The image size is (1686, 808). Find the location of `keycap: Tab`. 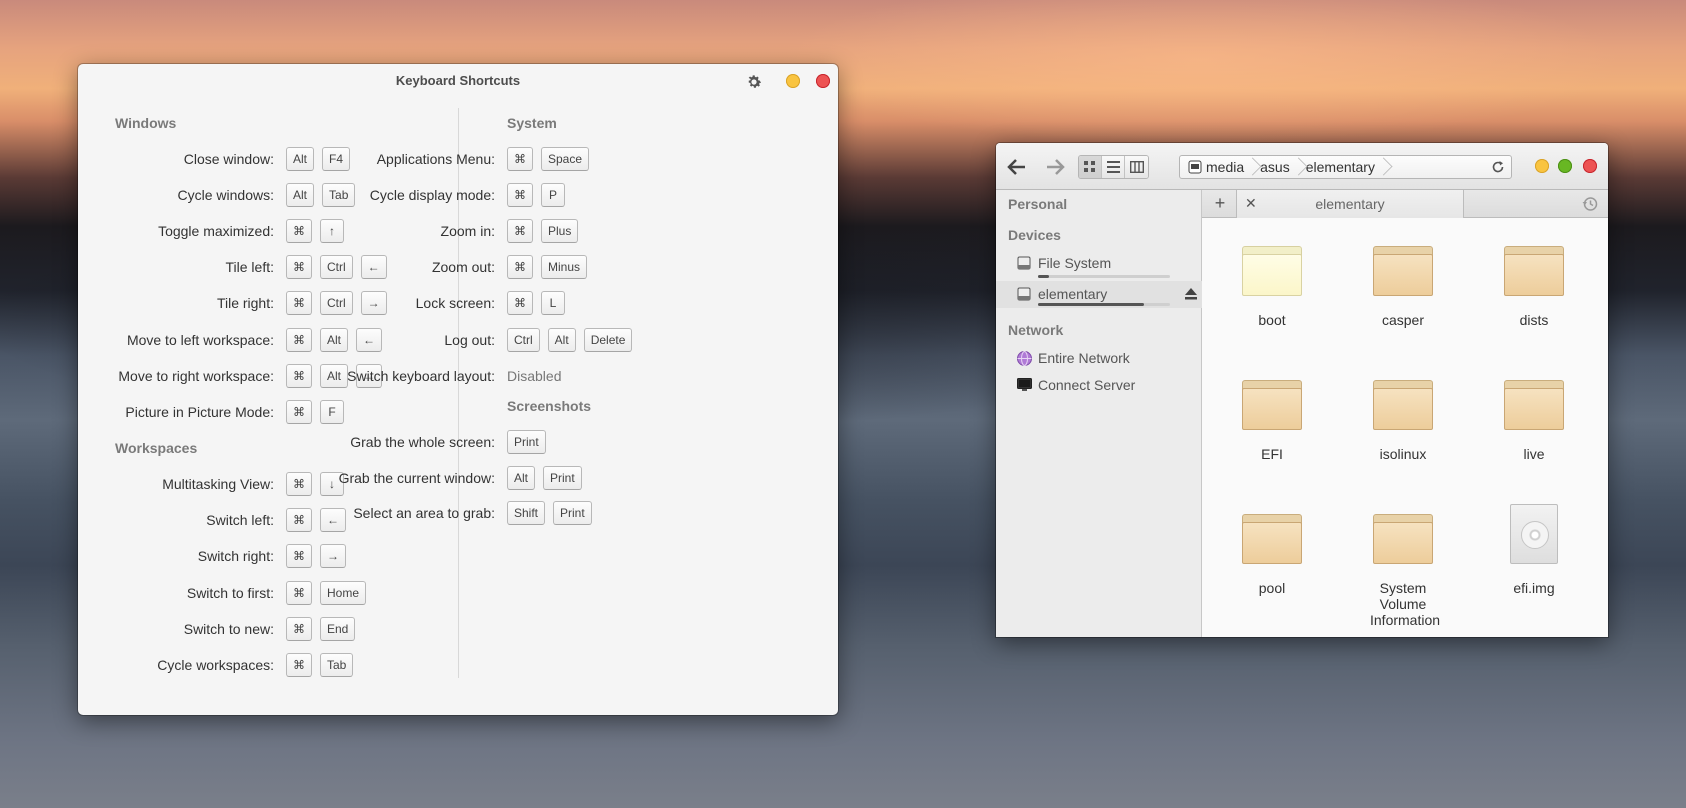

keycap: Tab is located at coordinates (337, 665).